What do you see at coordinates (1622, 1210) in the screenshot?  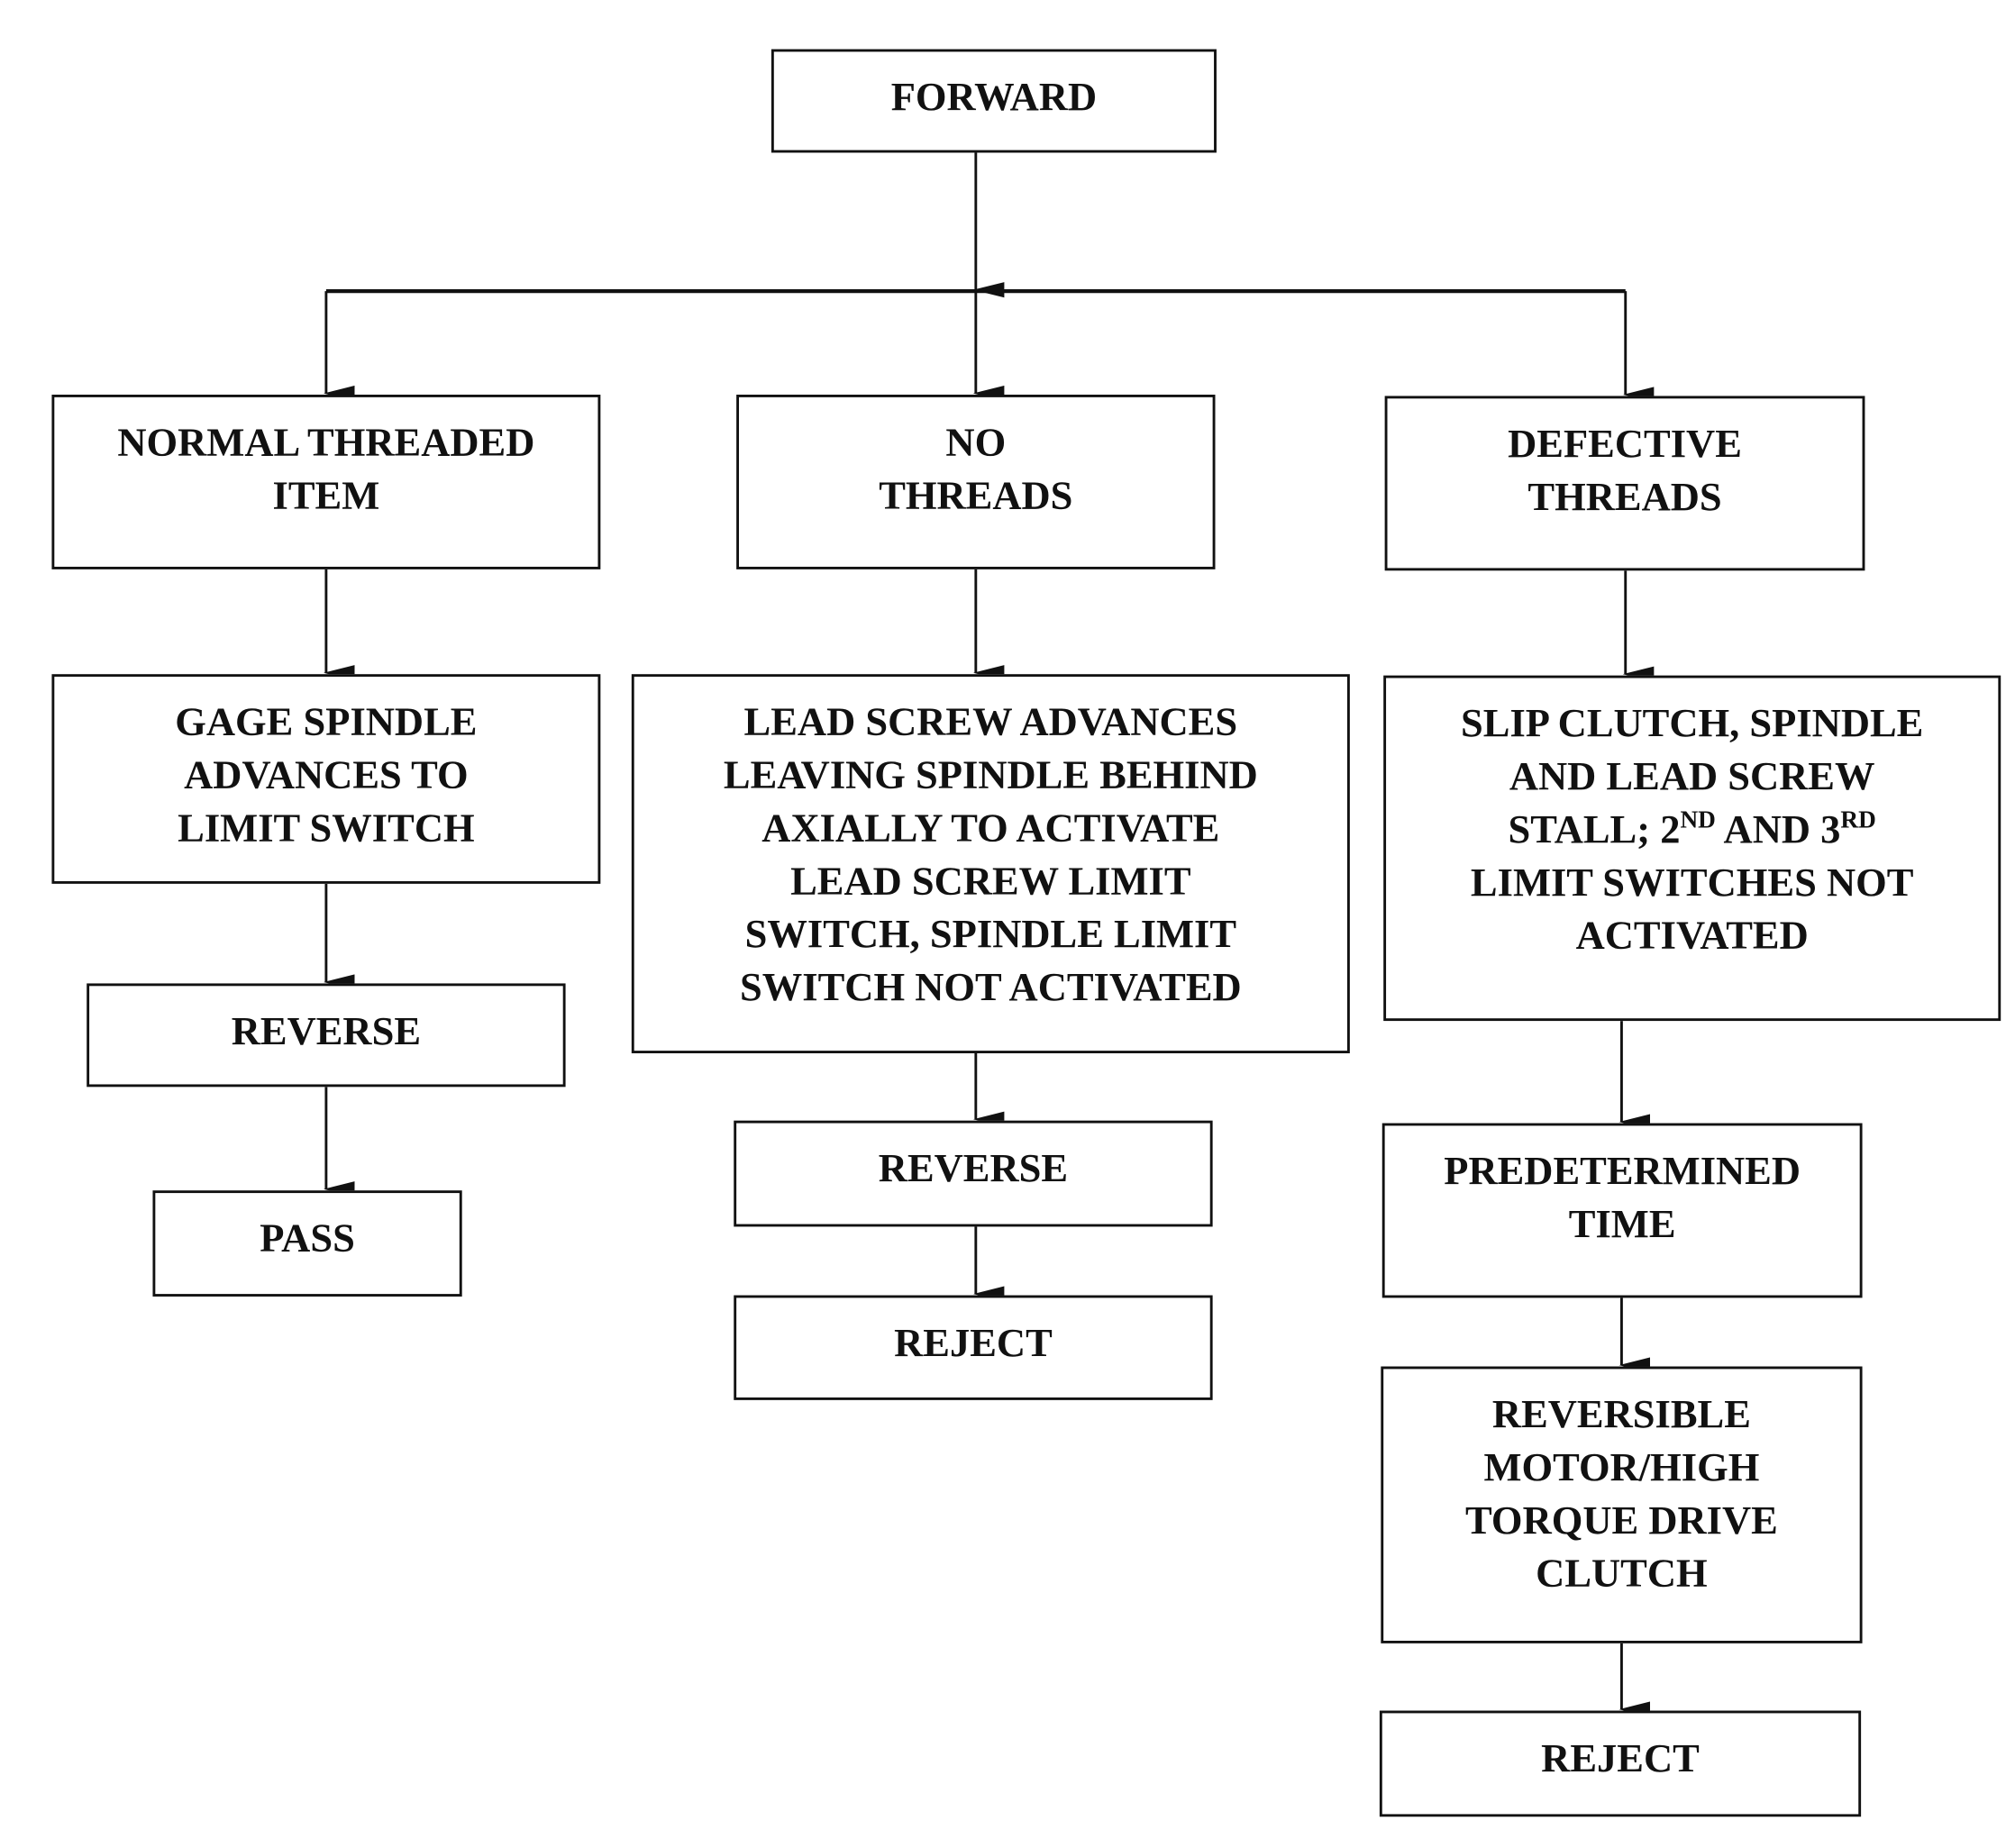 I see `node-predetermined-time: PREDETERMINED TIME` at bounding box center [1622, 1210].